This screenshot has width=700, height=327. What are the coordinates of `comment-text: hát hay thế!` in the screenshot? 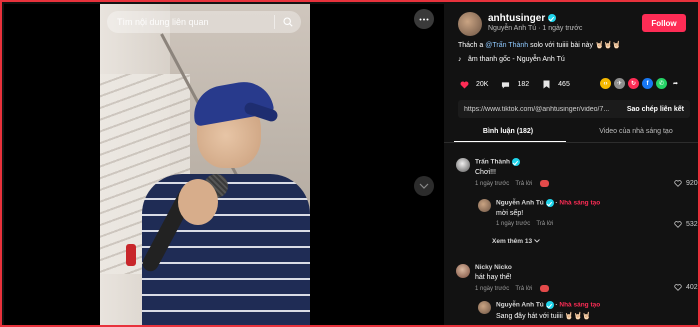 It's located at (493, 277).